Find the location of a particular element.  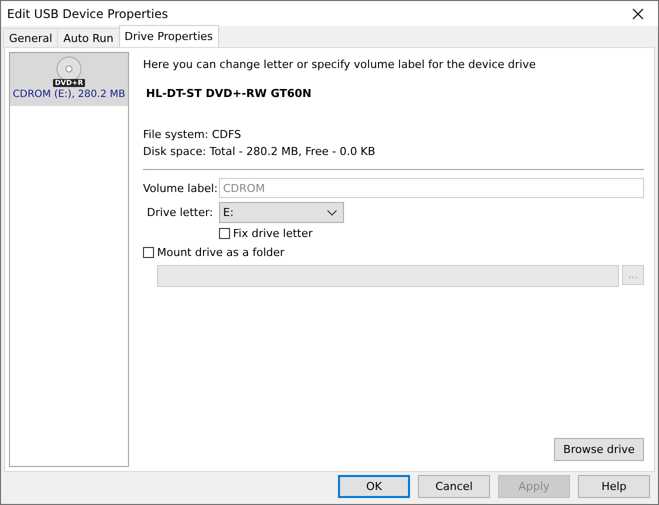

close-icon is located at coordinates (638, 14).